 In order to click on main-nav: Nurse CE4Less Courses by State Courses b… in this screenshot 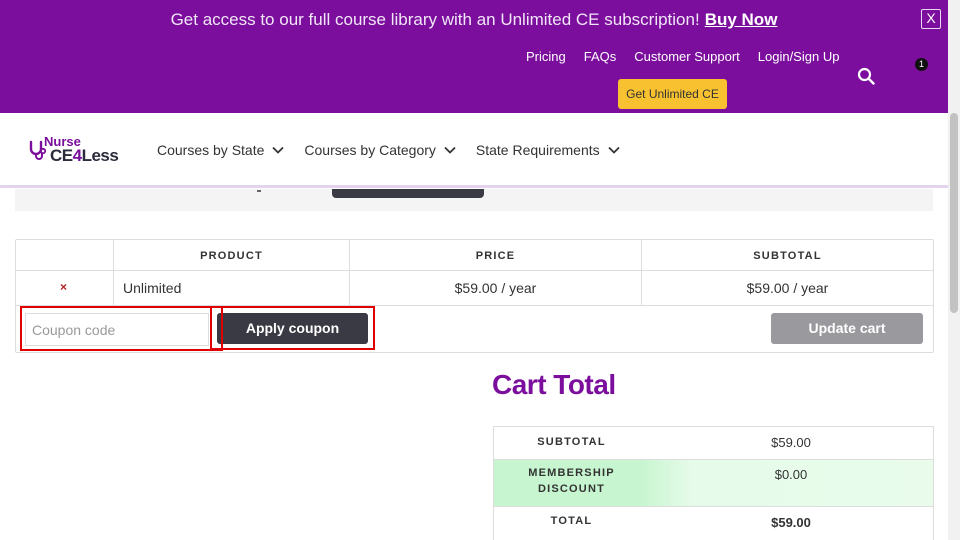, I will do `click(474, 150)`.